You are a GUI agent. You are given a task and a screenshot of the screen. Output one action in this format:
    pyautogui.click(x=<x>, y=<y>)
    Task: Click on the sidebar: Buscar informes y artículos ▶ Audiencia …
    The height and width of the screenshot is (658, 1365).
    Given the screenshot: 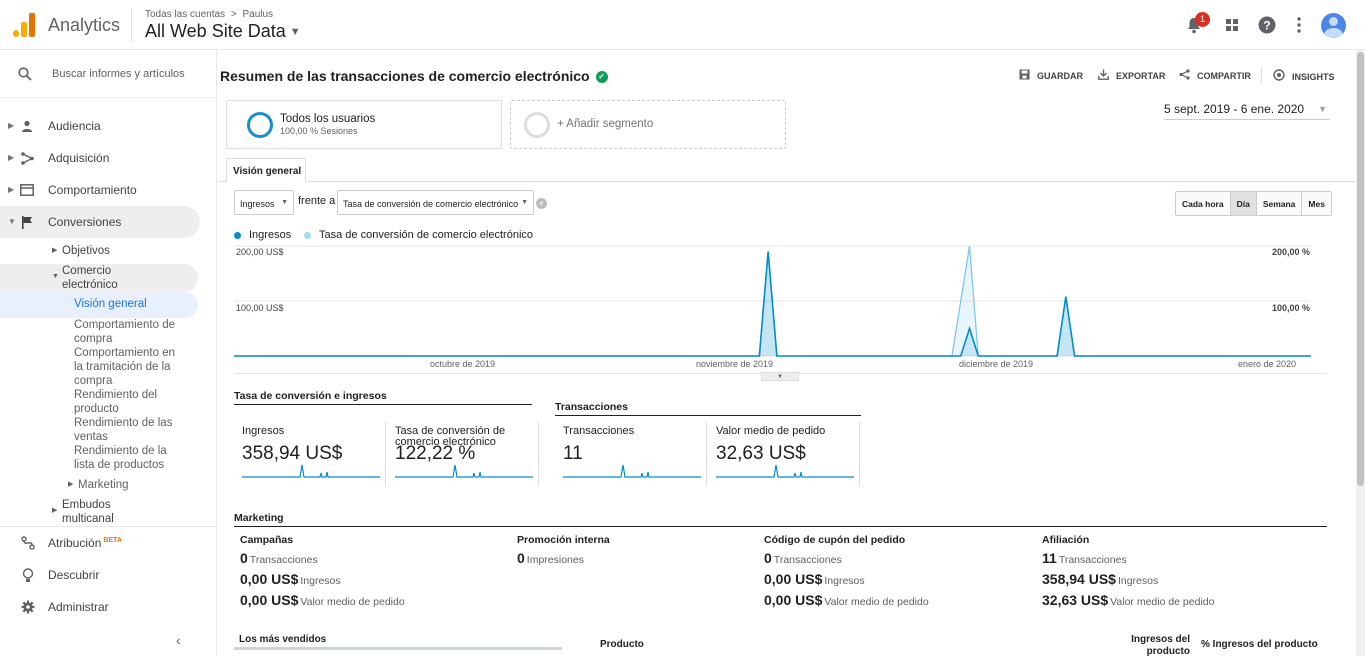 What is the action you would take?
    pyautogui.click(x=108, y=353)
    